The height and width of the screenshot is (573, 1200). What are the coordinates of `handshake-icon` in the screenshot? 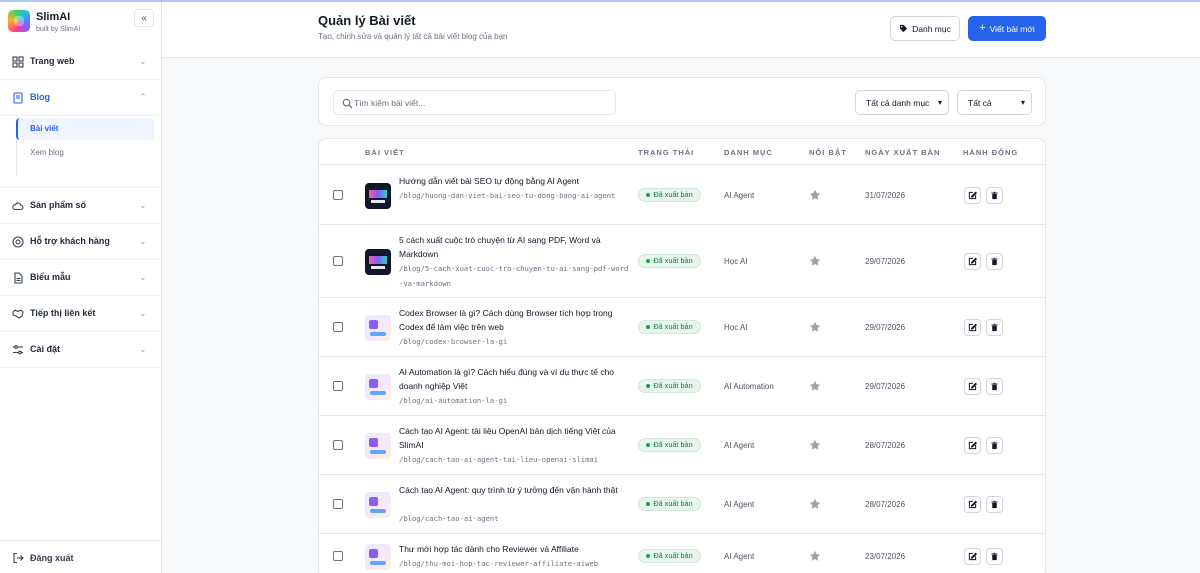 It's located at (18, 314).